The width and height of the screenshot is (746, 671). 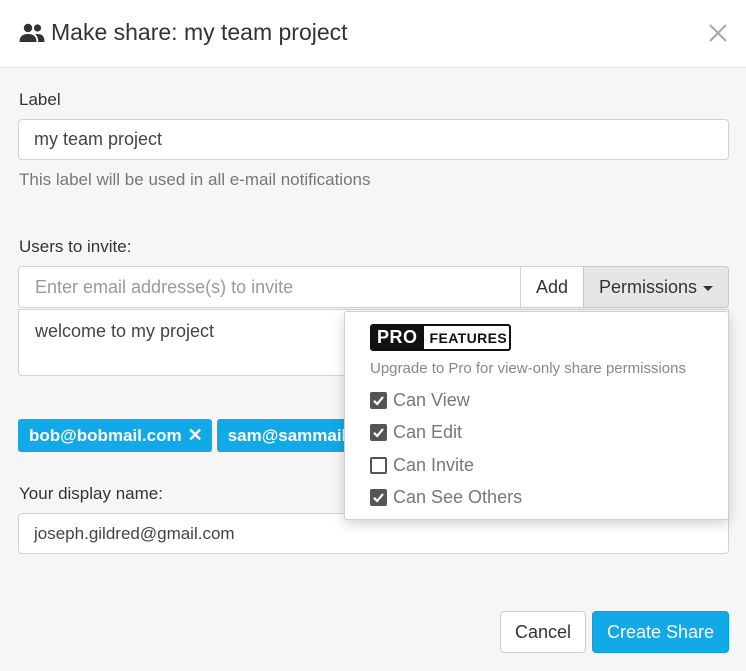 I want to click on invite-chip: sam@sammail.com ✕, so click(x=282, y=435).